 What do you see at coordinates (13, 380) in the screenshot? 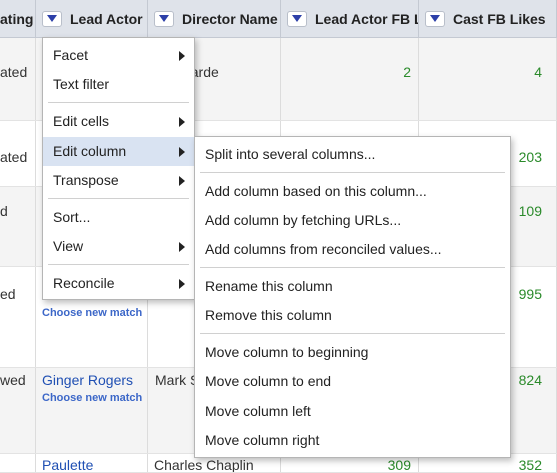
I see `rating-value: wed` at bounding box center [13, 380].